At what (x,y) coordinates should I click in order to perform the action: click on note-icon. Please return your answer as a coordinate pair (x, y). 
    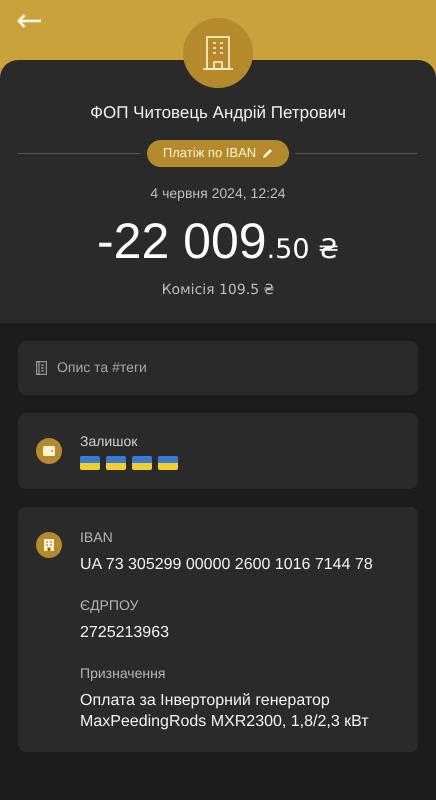
    Looking at the image, I should click on (41, 367).